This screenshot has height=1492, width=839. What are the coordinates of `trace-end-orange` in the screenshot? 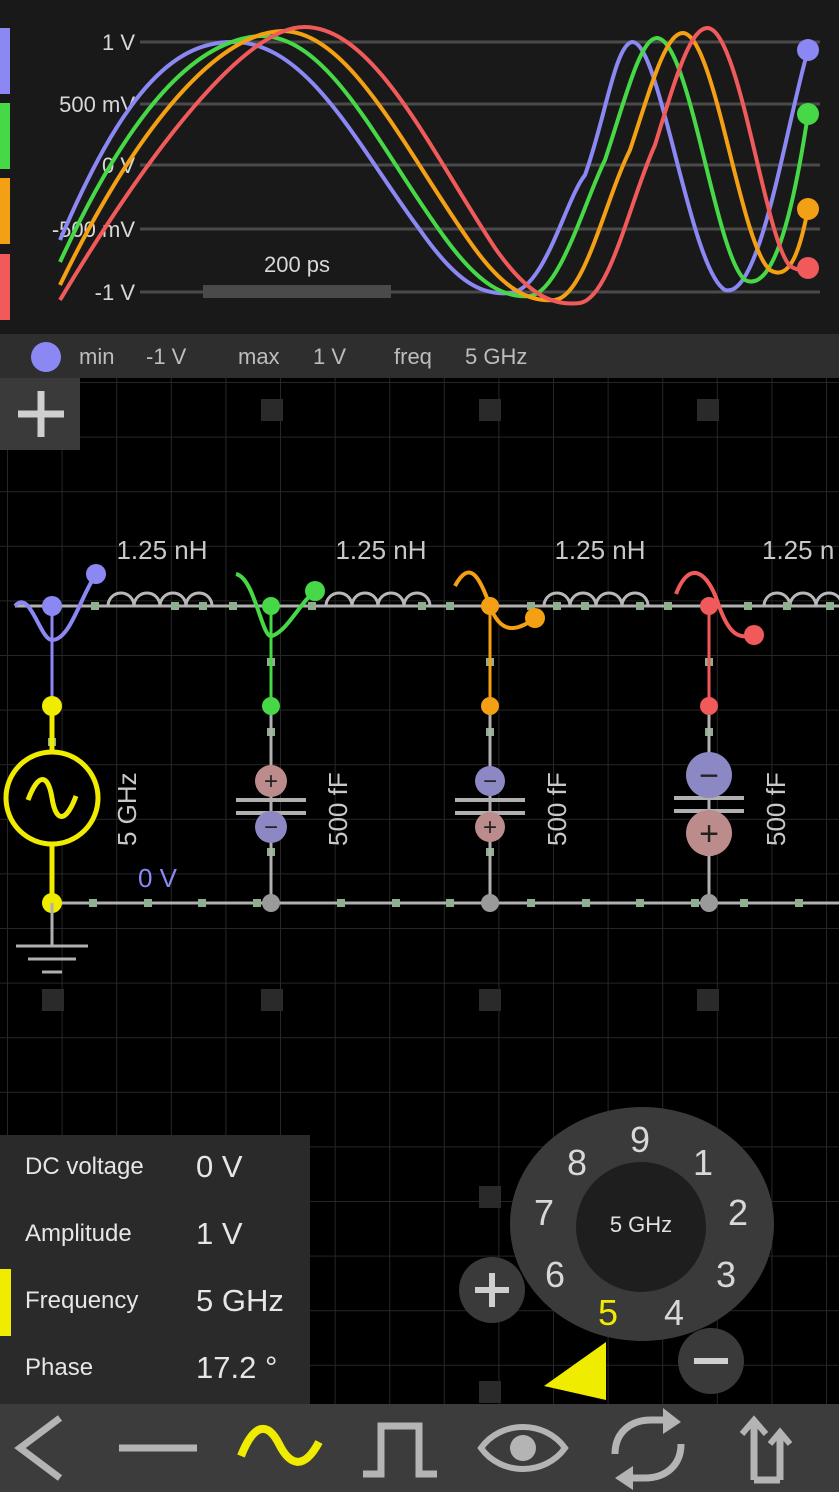 It's located at (808, 209).